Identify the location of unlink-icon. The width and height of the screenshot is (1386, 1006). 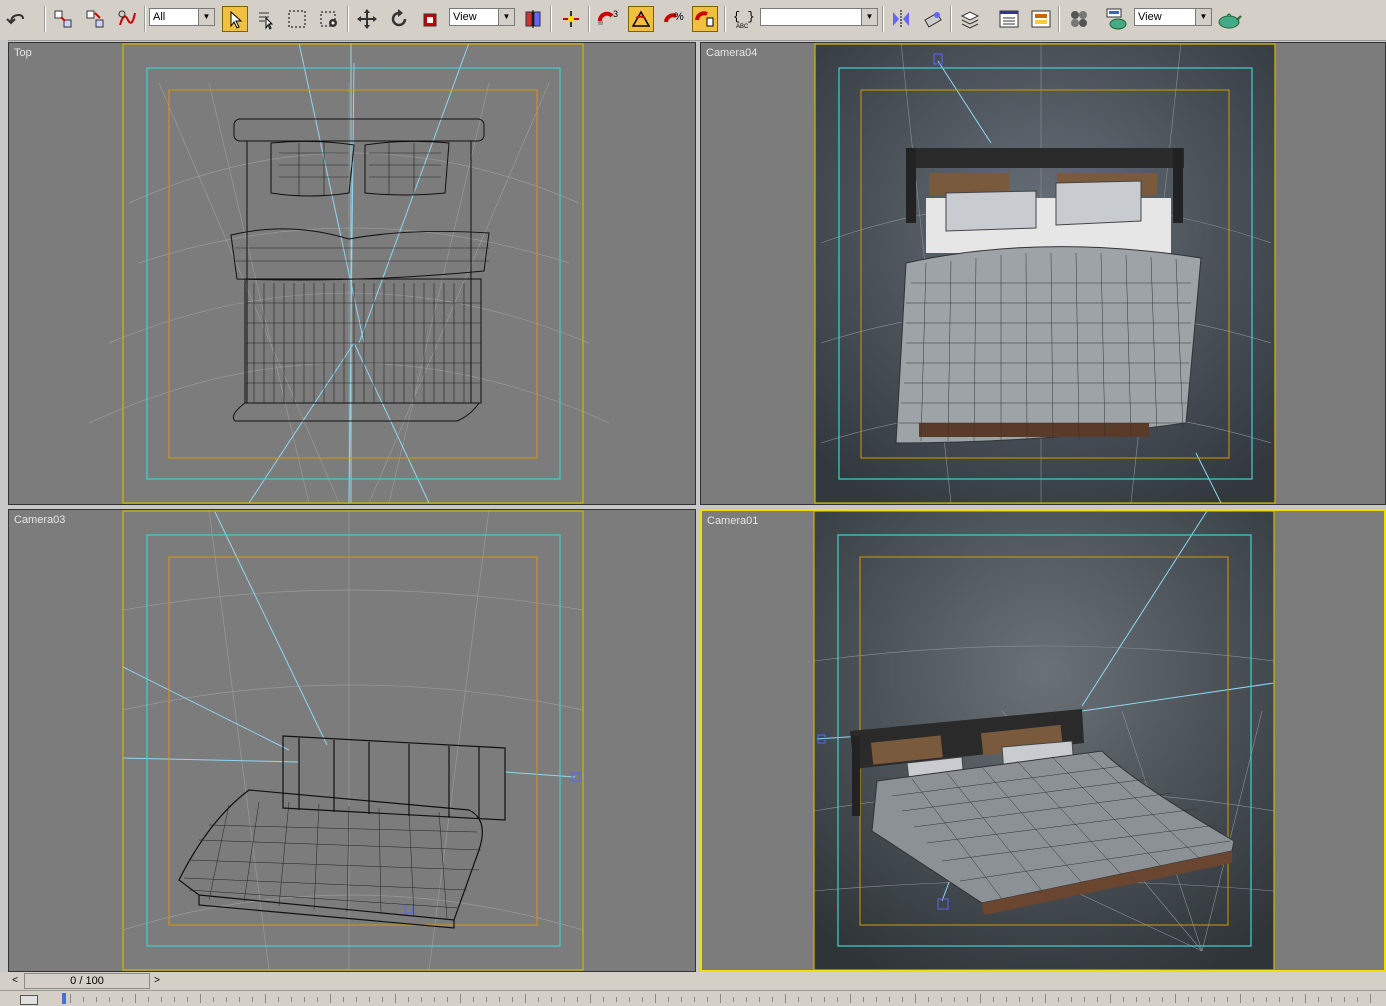
(95, 19).